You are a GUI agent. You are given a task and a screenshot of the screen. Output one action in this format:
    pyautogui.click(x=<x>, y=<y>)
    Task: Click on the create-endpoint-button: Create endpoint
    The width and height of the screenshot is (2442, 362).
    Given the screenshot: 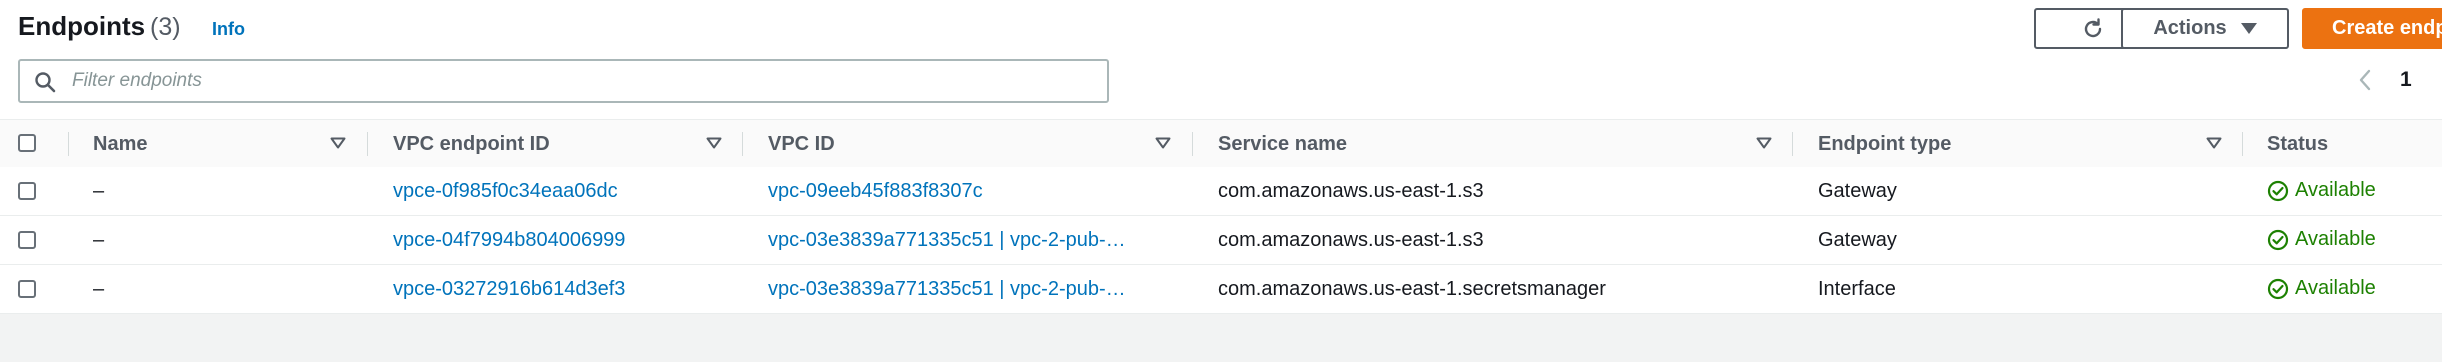 What is the action you would take?
    pyautogui.click(x=2372, y=28)
    